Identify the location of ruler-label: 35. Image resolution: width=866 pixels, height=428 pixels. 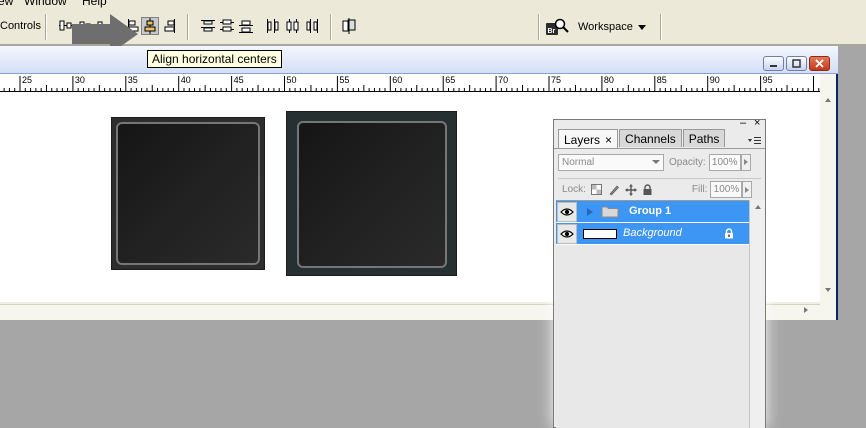
(133, 80).